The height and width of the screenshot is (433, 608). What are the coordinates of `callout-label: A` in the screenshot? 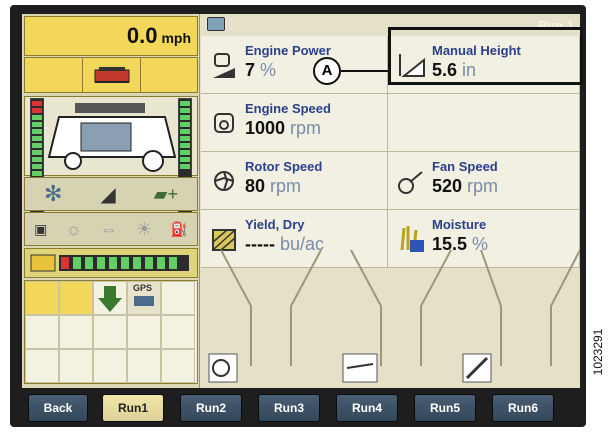 It's located at (327, 71).